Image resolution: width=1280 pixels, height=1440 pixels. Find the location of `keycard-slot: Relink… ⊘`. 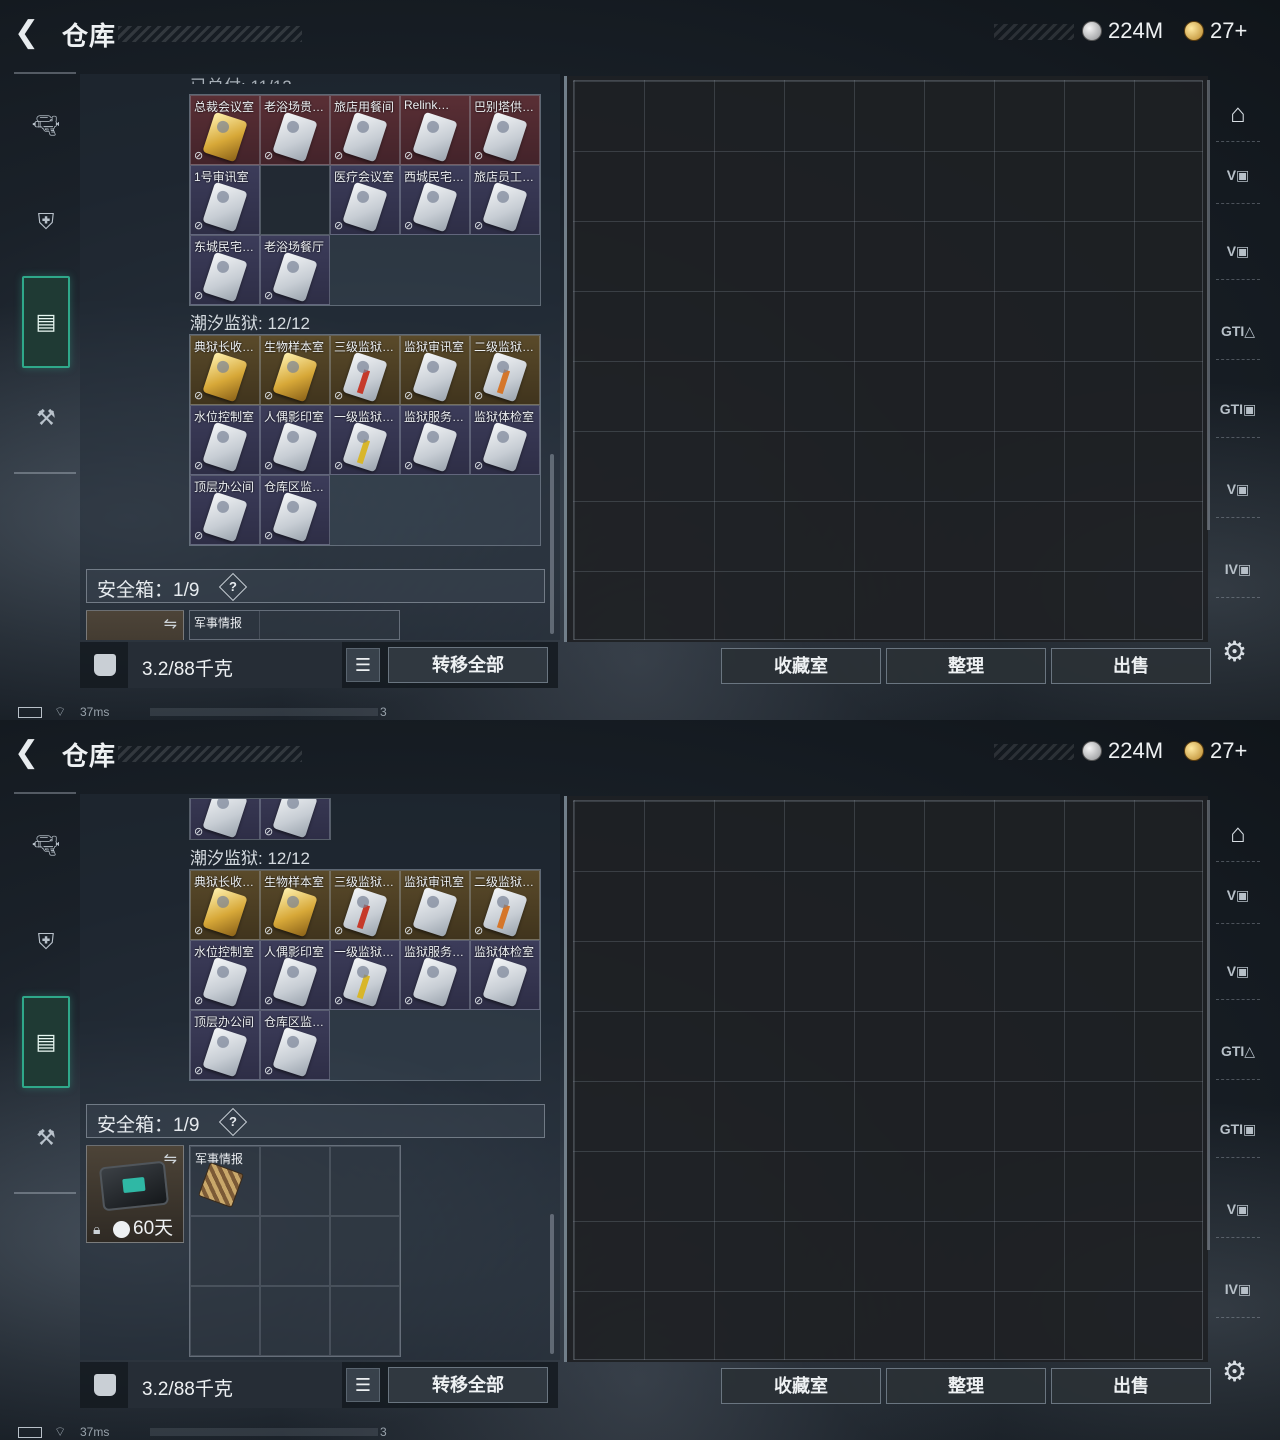

keycard-slot: Relink… ⊘ is located at coordinates (435, 130).